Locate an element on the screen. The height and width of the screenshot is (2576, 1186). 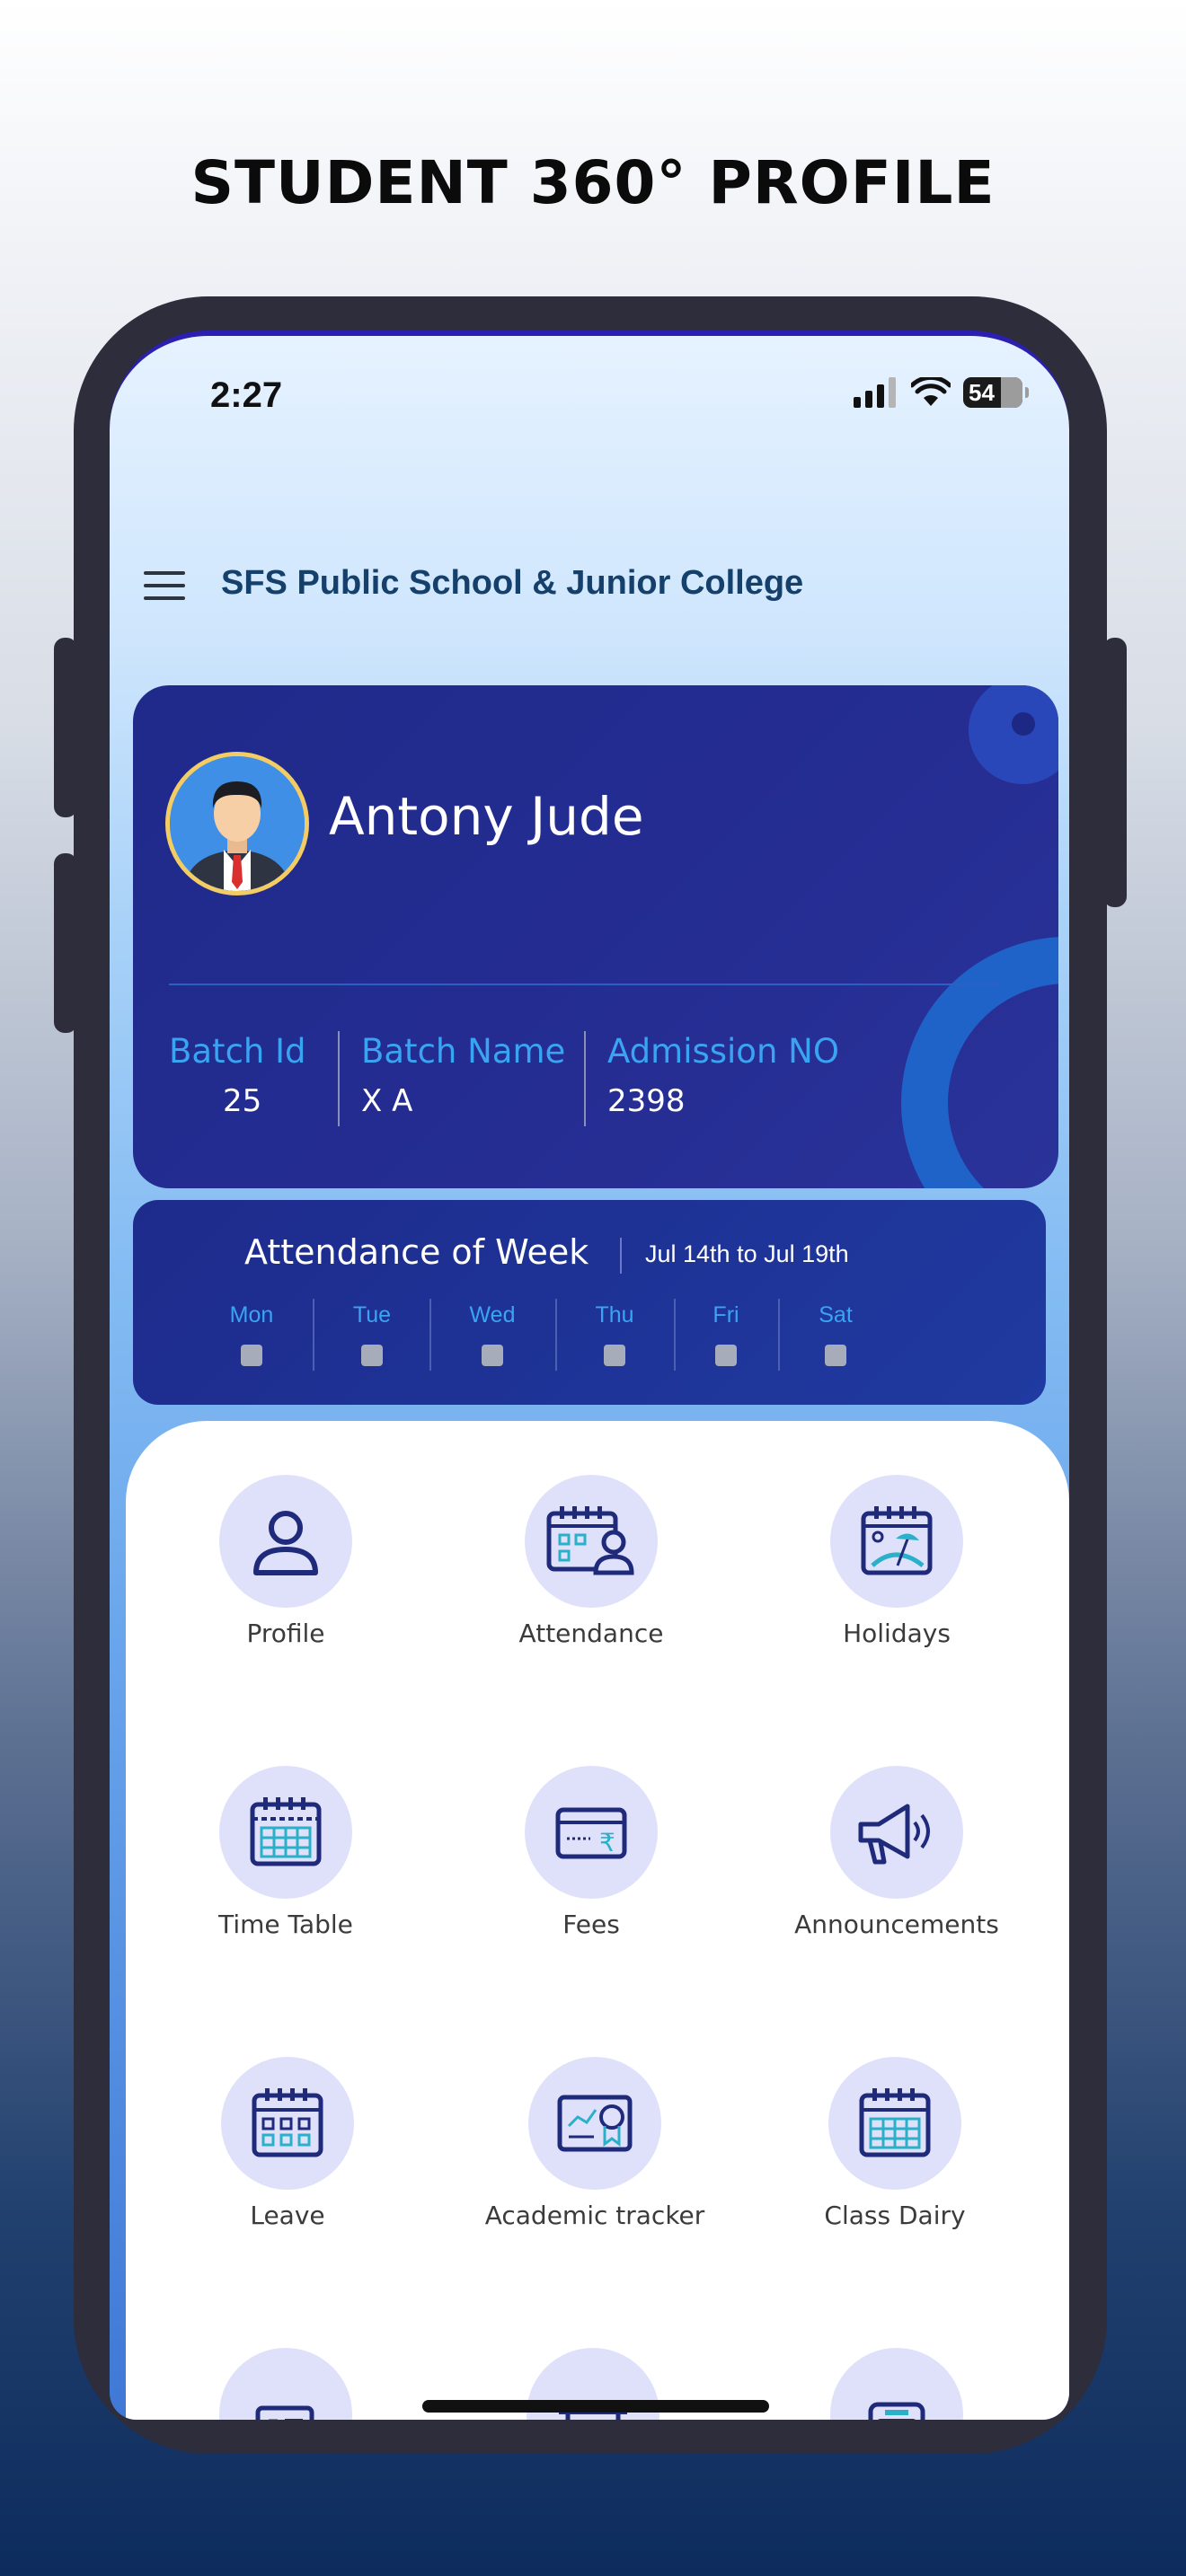
home-indicator is located at coordinates (595, 2406).